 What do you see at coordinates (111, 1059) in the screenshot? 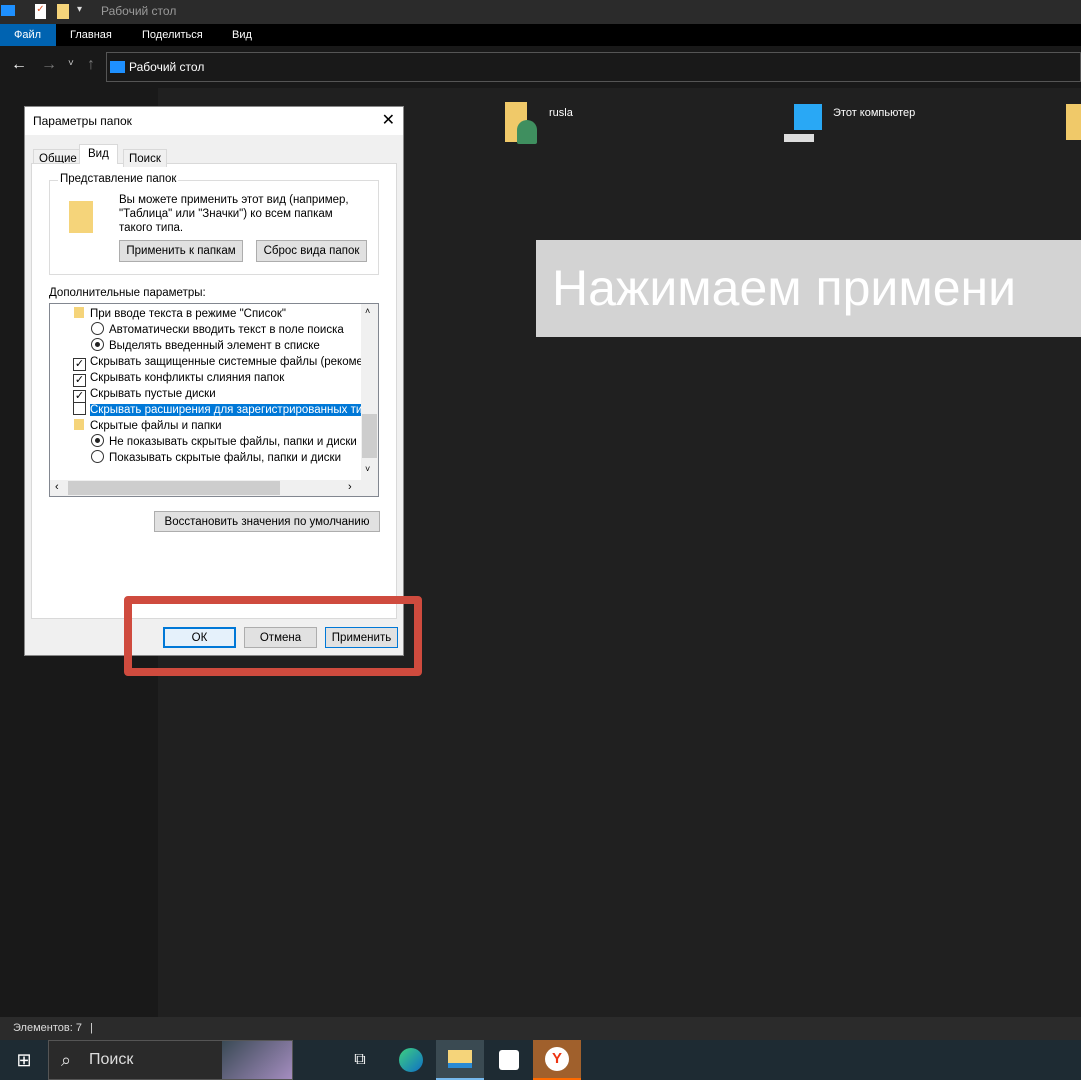
I see `search-placeholder: Поиск` at bounding box center [111, 1059].